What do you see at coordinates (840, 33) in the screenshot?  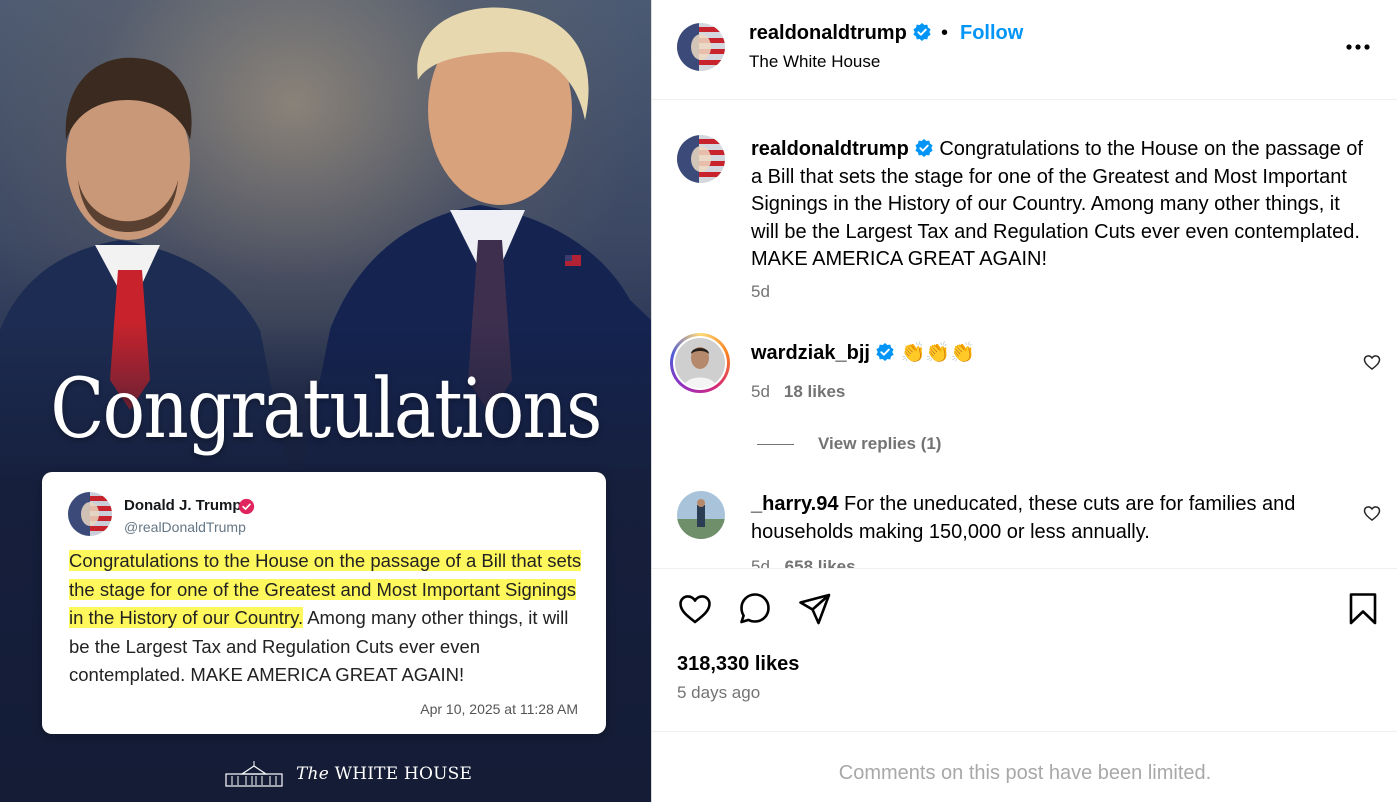 I see `author-username: realdonaldtrump` at bounding box center [840, 33].